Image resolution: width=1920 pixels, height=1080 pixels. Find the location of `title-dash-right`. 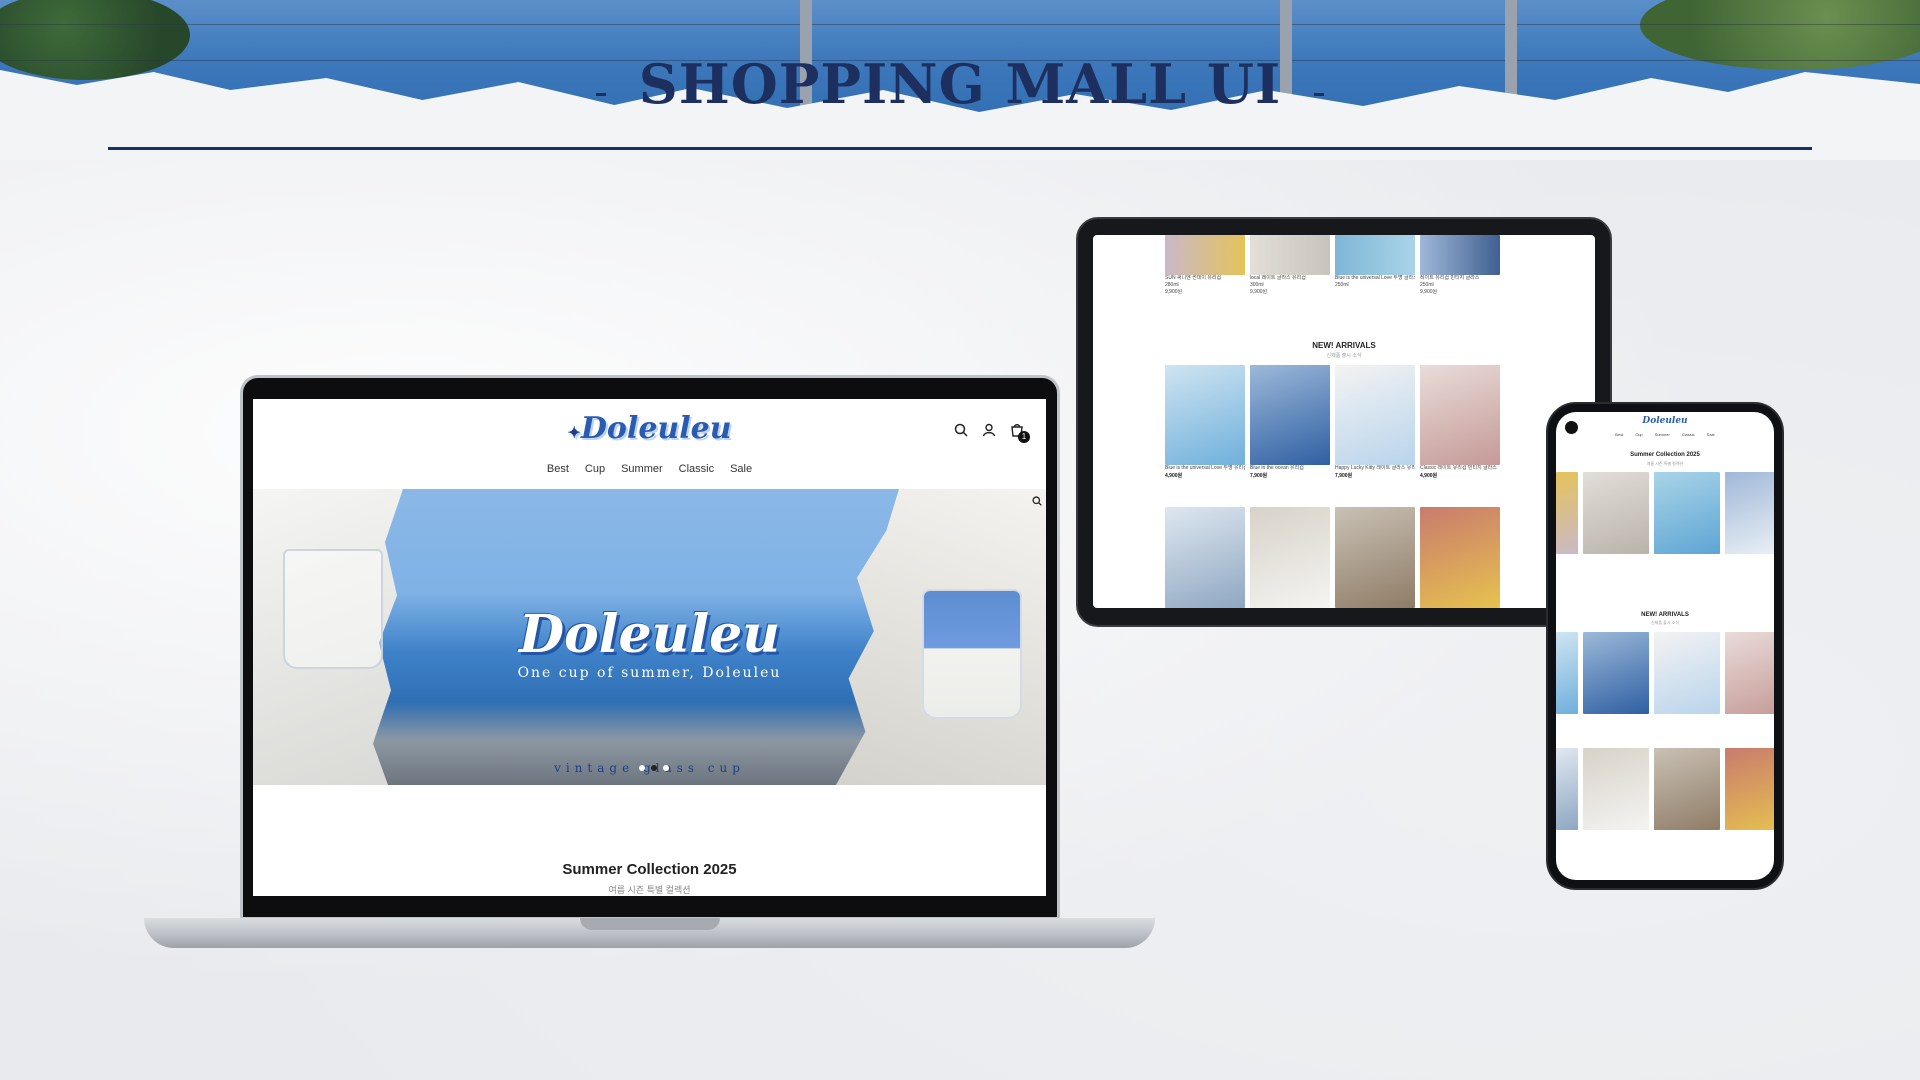

title-dash-right is located at coordinates (1319, 94).